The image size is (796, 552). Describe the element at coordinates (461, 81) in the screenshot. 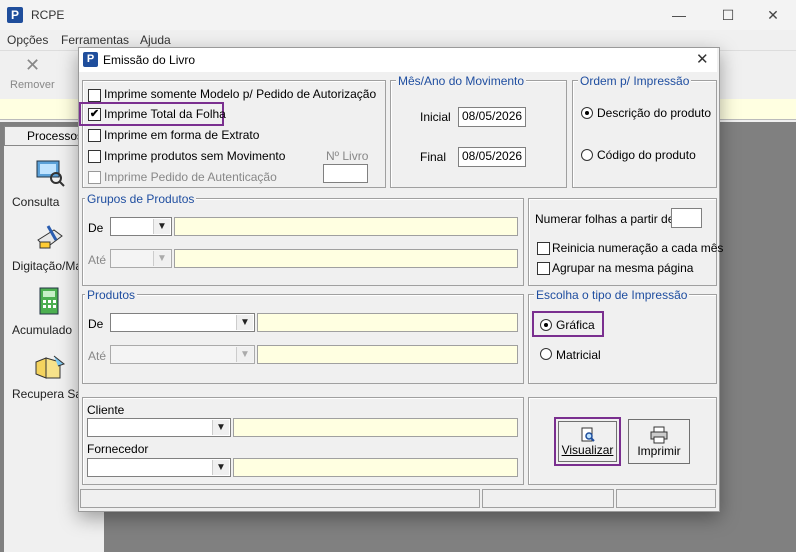

I see `mes-ano-legend: Mês/Ano do Movimento` at that location.